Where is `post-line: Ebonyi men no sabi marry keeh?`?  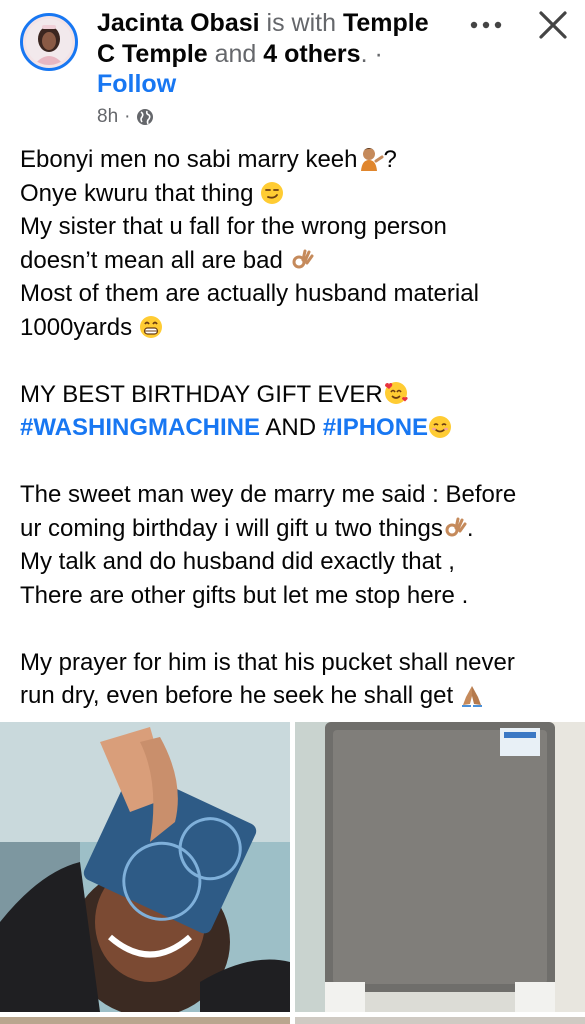
post-line: Ebonyi men no sabi marry keeh? is located at coordinates (297, 160).